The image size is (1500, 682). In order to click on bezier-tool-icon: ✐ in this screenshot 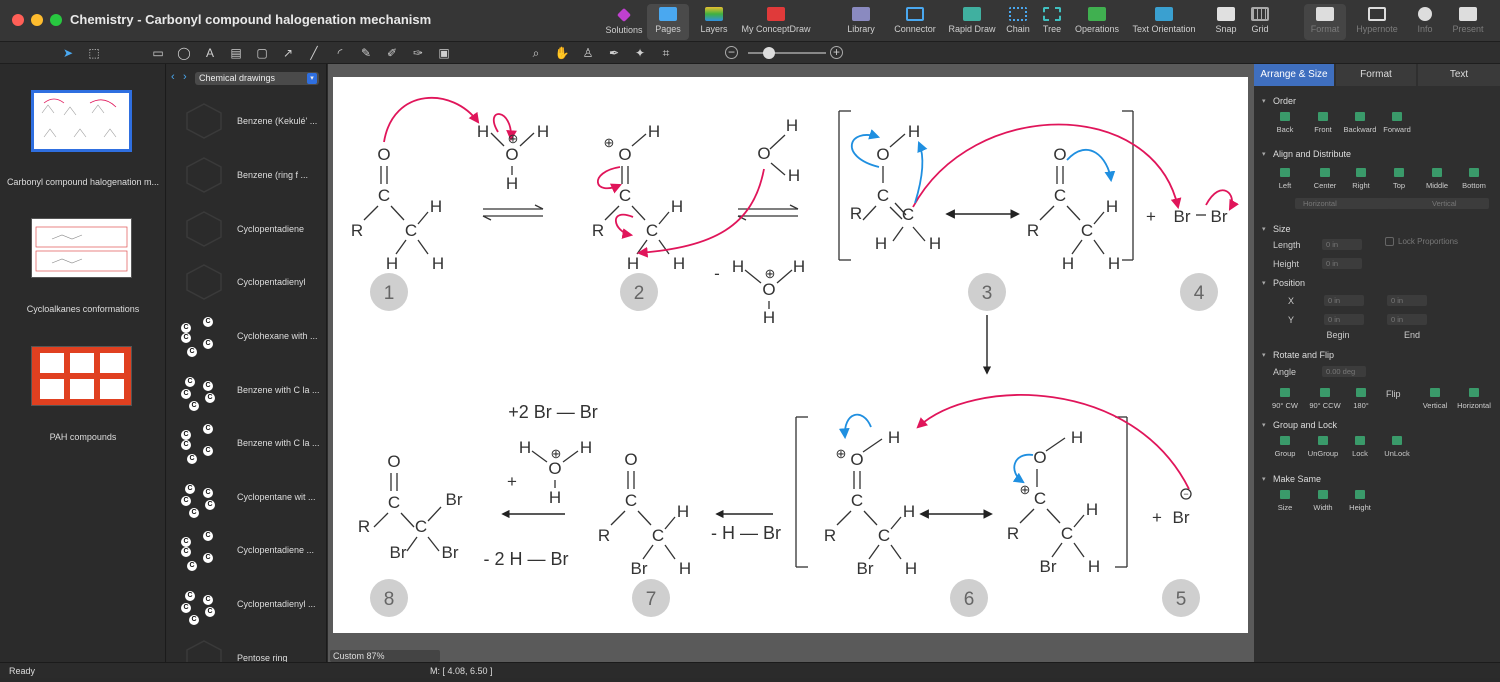, I will do `click(392, 53)`.